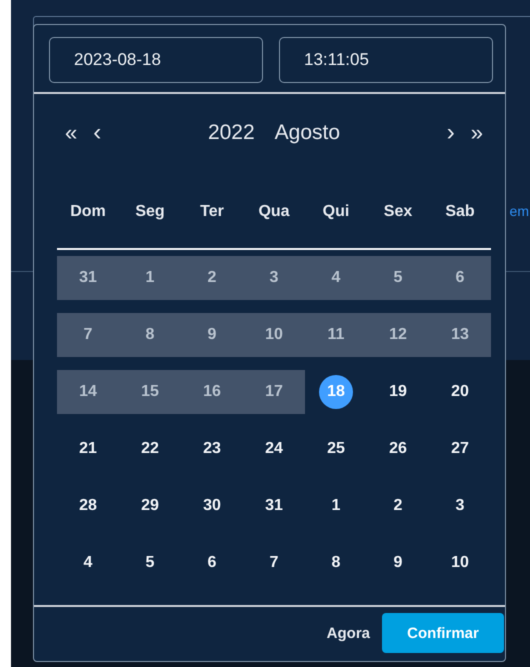 Image resolution: width=530 pixels, height=667 pixels. Describe the element at coordinates (156, 60) in the screenshot. I see `date-input: 2023-08-18` at that location.